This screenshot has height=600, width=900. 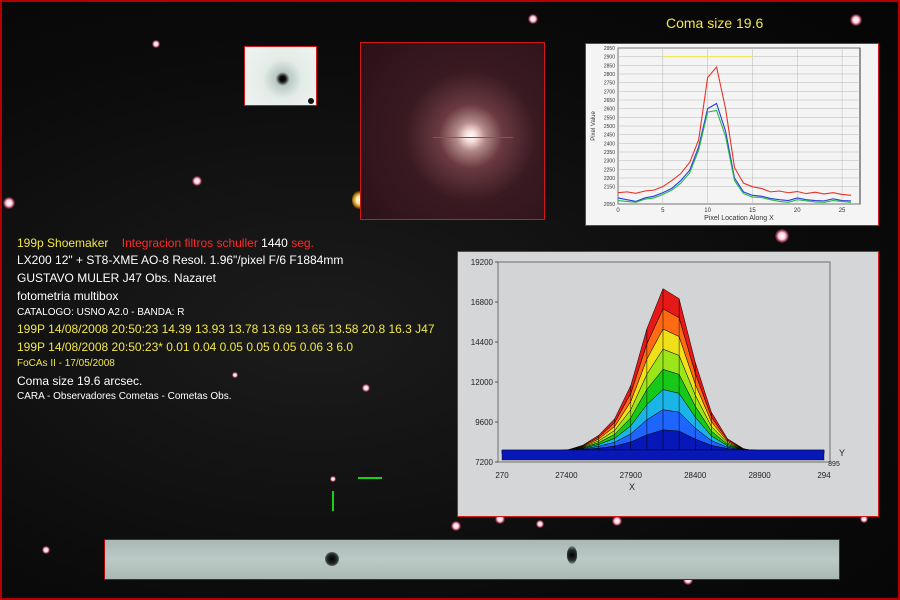 I want to click on x-tick-label: 27900, so click(x=631, y=475).